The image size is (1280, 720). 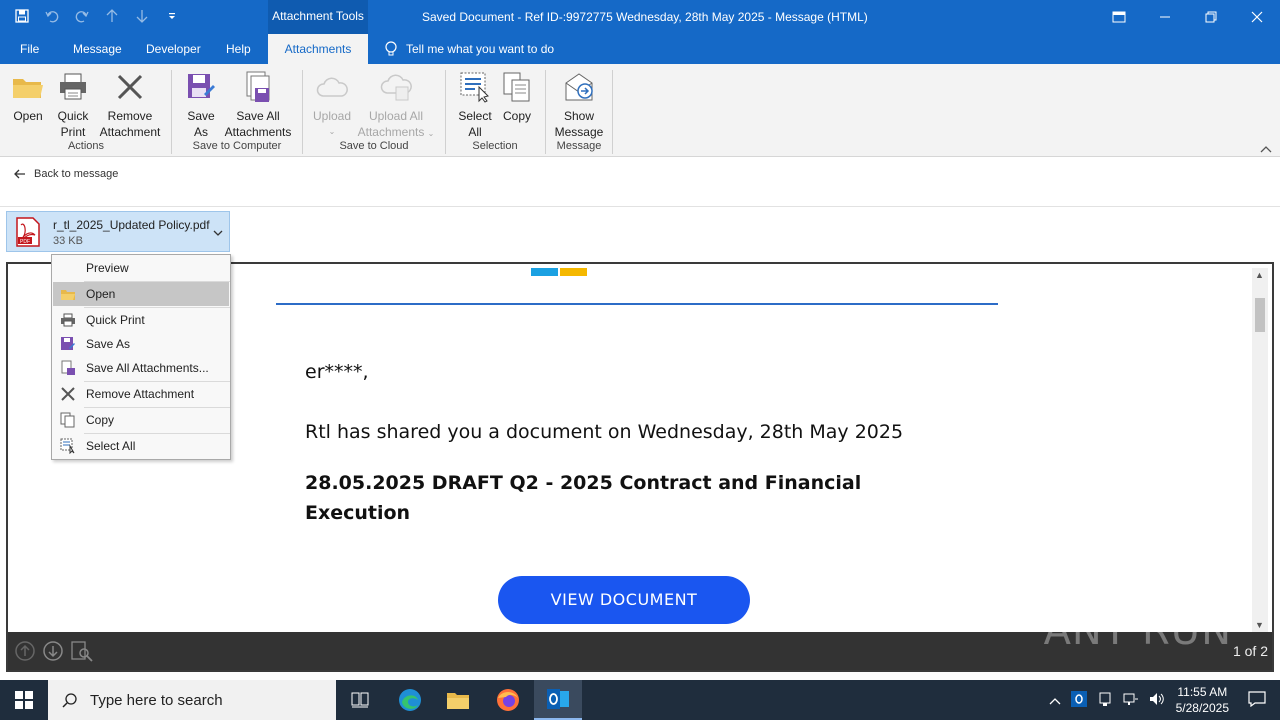 I want to click on next-page-icon, so click(x=53, y=651).